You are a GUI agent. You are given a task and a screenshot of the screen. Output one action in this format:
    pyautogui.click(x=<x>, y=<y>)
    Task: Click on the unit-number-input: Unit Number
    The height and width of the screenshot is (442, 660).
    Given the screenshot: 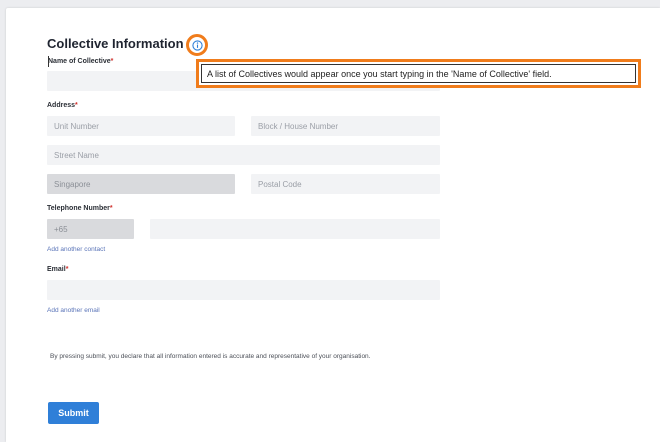 What is the action you would take?
    pyautogui.click(x=141, y=126)
    